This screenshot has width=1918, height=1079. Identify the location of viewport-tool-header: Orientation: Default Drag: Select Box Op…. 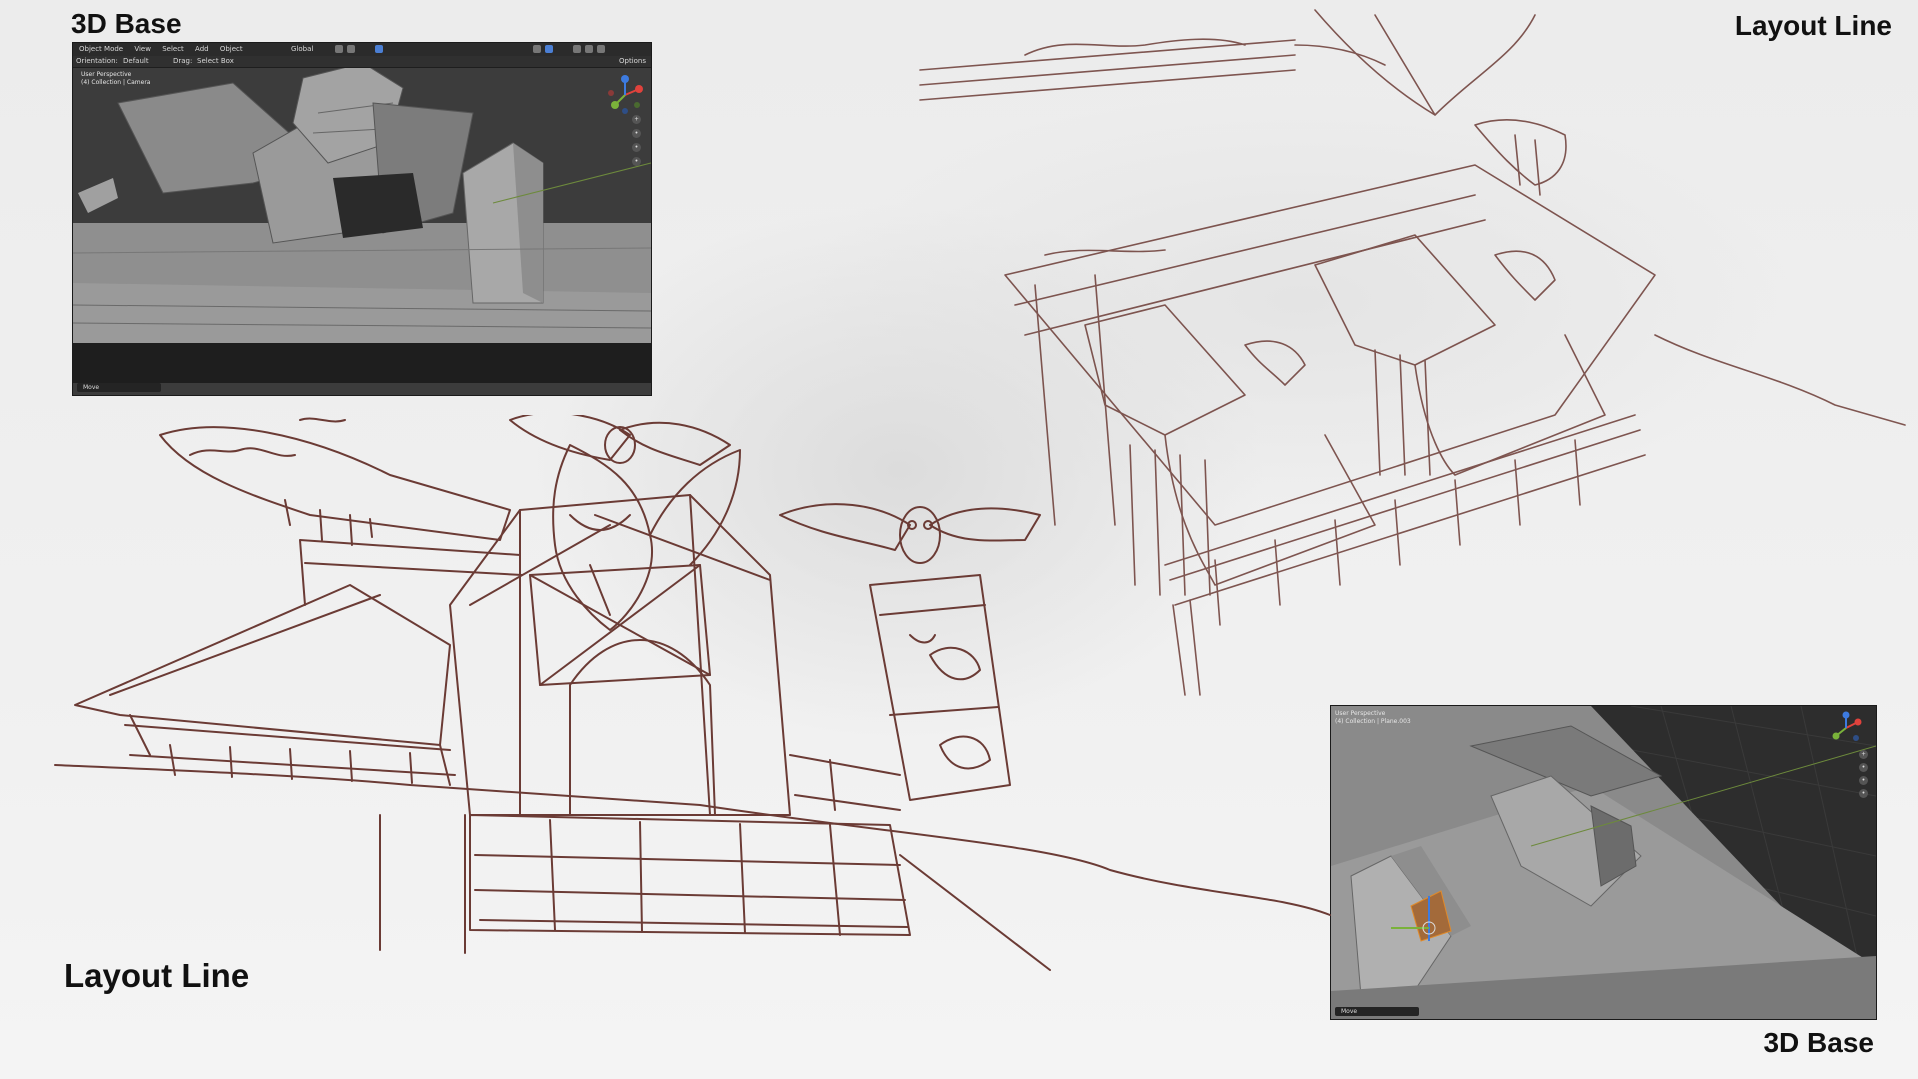
(362, 62).